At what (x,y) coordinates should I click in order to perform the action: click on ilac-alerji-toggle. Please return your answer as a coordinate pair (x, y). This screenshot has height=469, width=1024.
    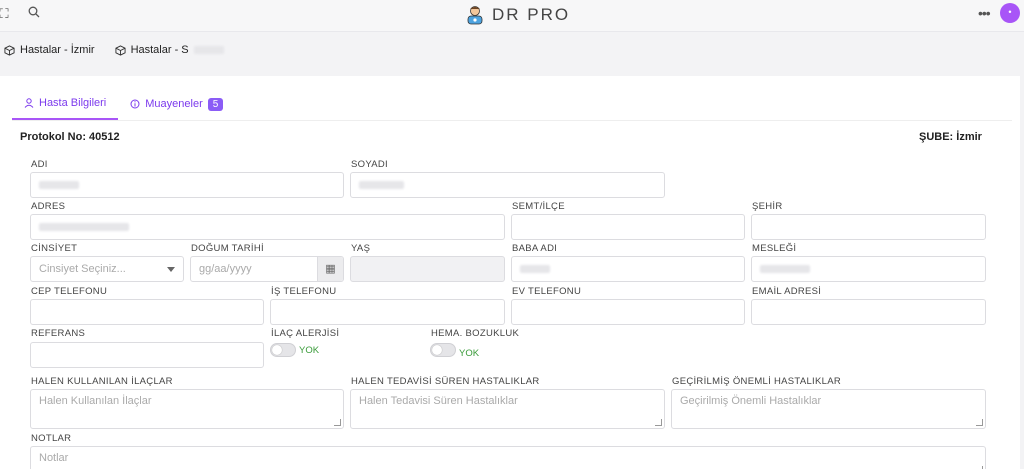
    Looking at the image, I should click on (283, 350).